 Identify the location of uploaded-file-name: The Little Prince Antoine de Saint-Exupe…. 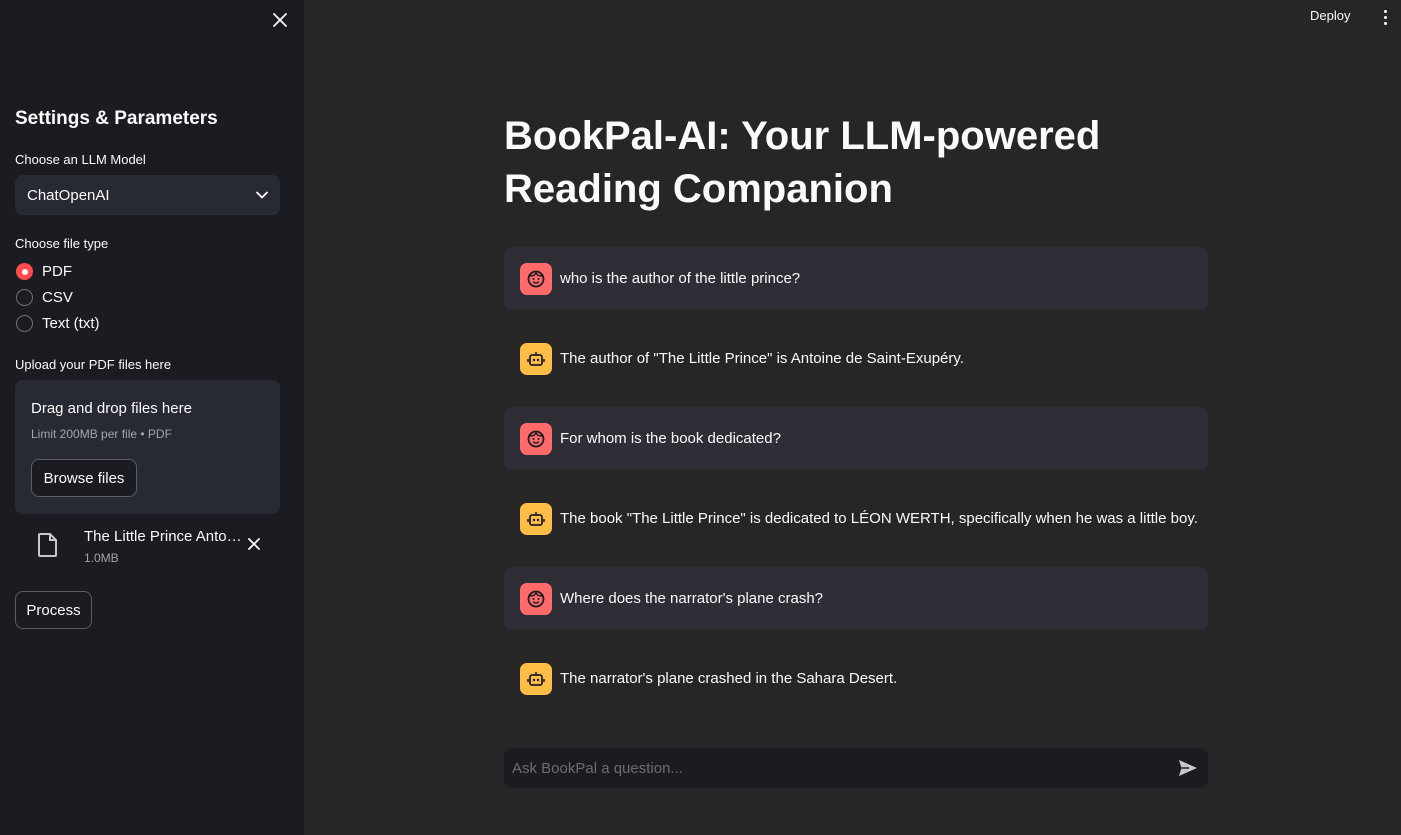
(164, 536).